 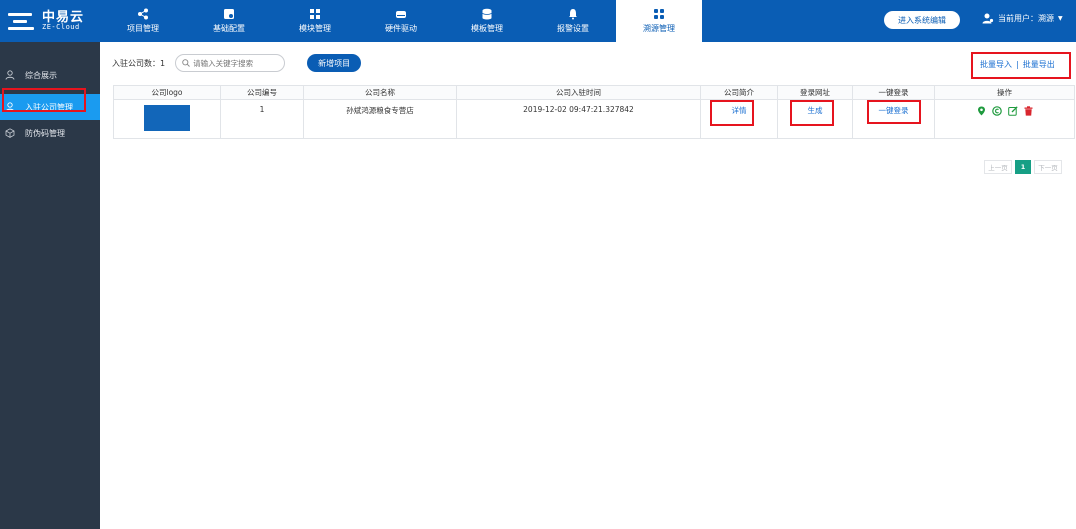 What do you see at coordinates (315, 21) in the screenshot?
I see `nav-item-modules: 模块管理` at bounding box center [315, 21].